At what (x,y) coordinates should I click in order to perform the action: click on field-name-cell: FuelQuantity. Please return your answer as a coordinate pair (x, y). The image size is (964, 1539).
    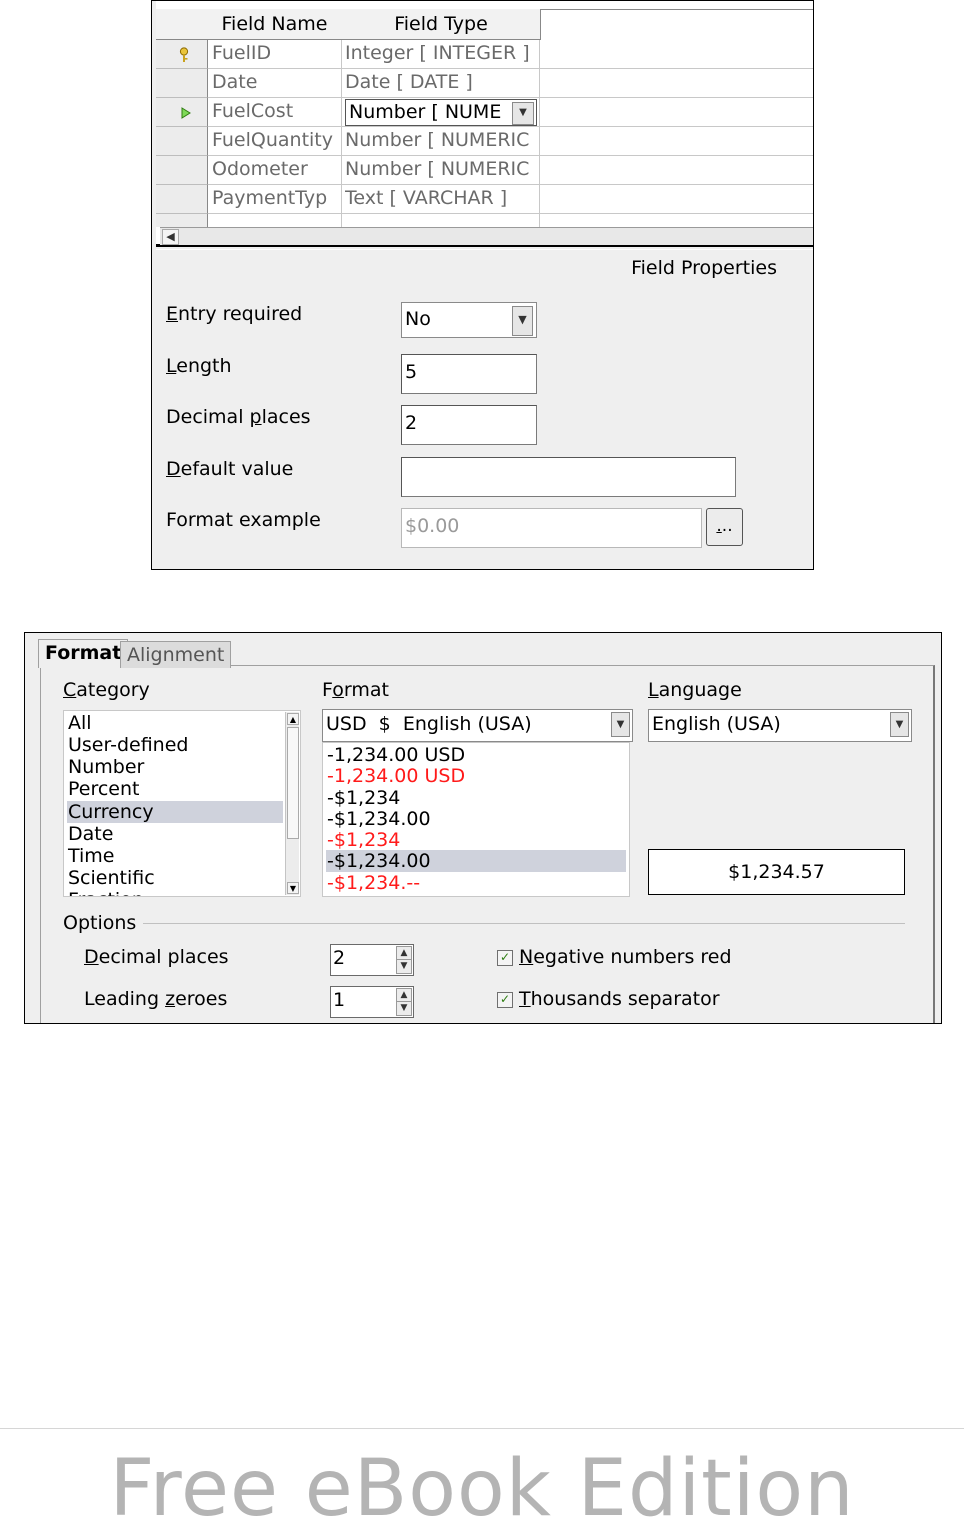
    Looking at the image, I should click on (276, 140).